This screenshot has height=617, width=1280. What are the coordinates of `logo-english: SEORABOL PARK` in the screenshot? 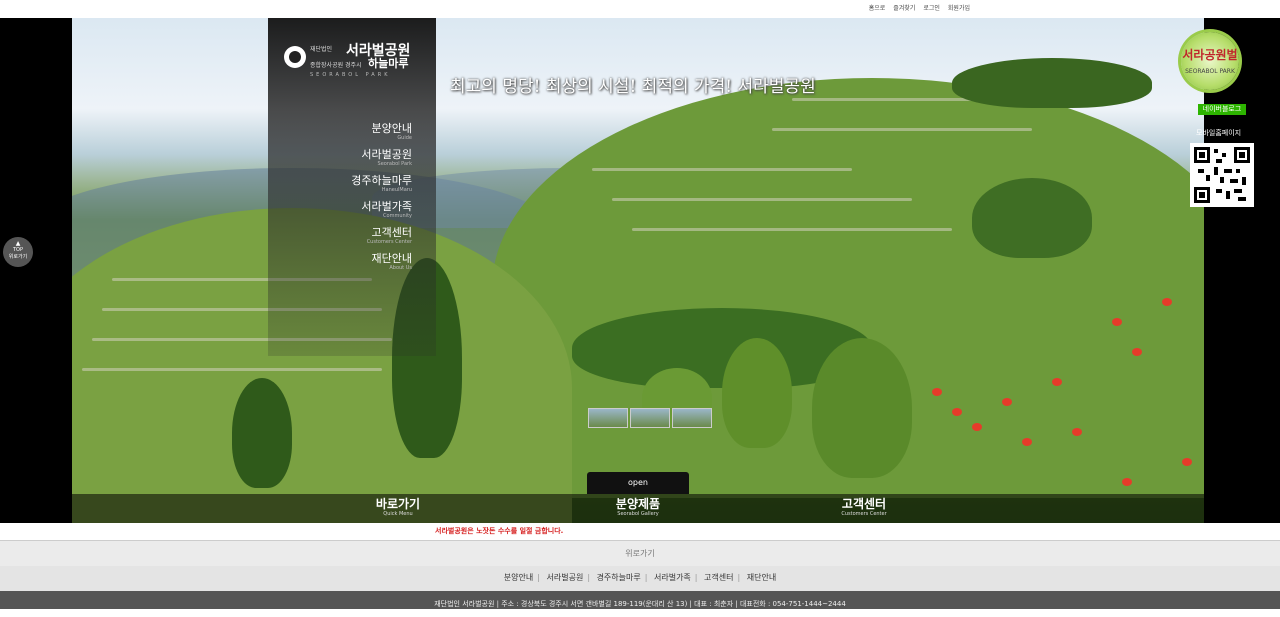 It's located at (350, 75).